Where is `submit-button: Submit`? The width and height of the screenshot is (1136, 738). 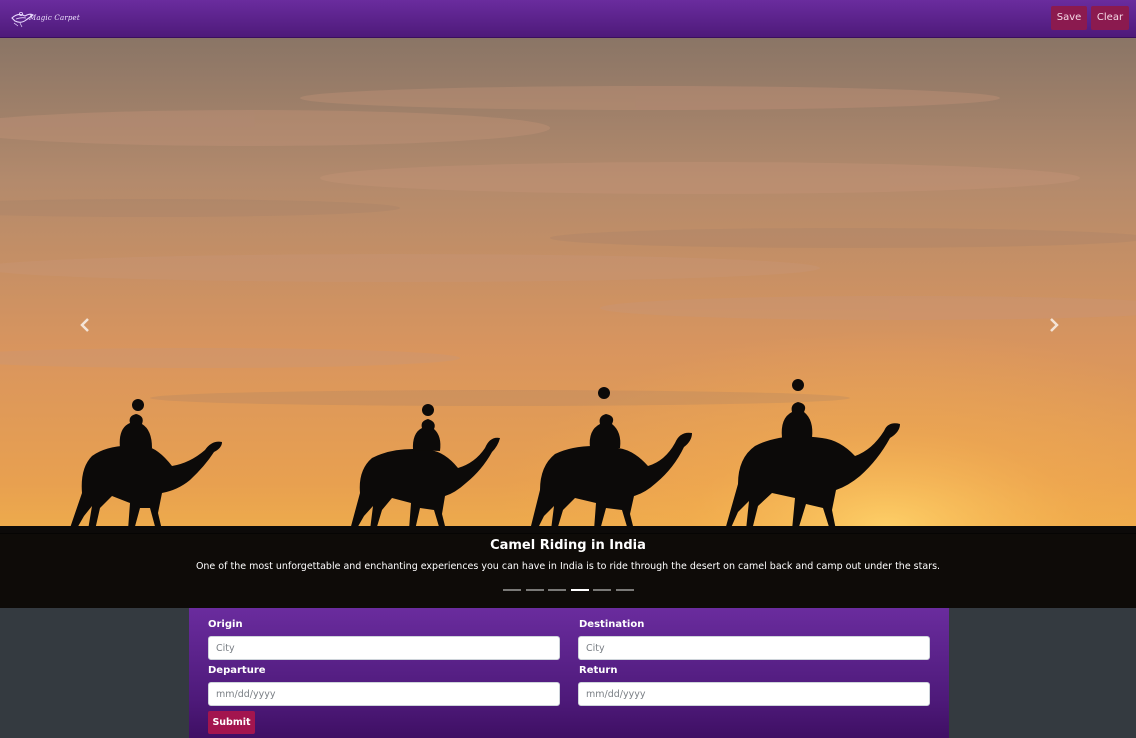 submit-button: Submit is located at coordinates (231, 722).